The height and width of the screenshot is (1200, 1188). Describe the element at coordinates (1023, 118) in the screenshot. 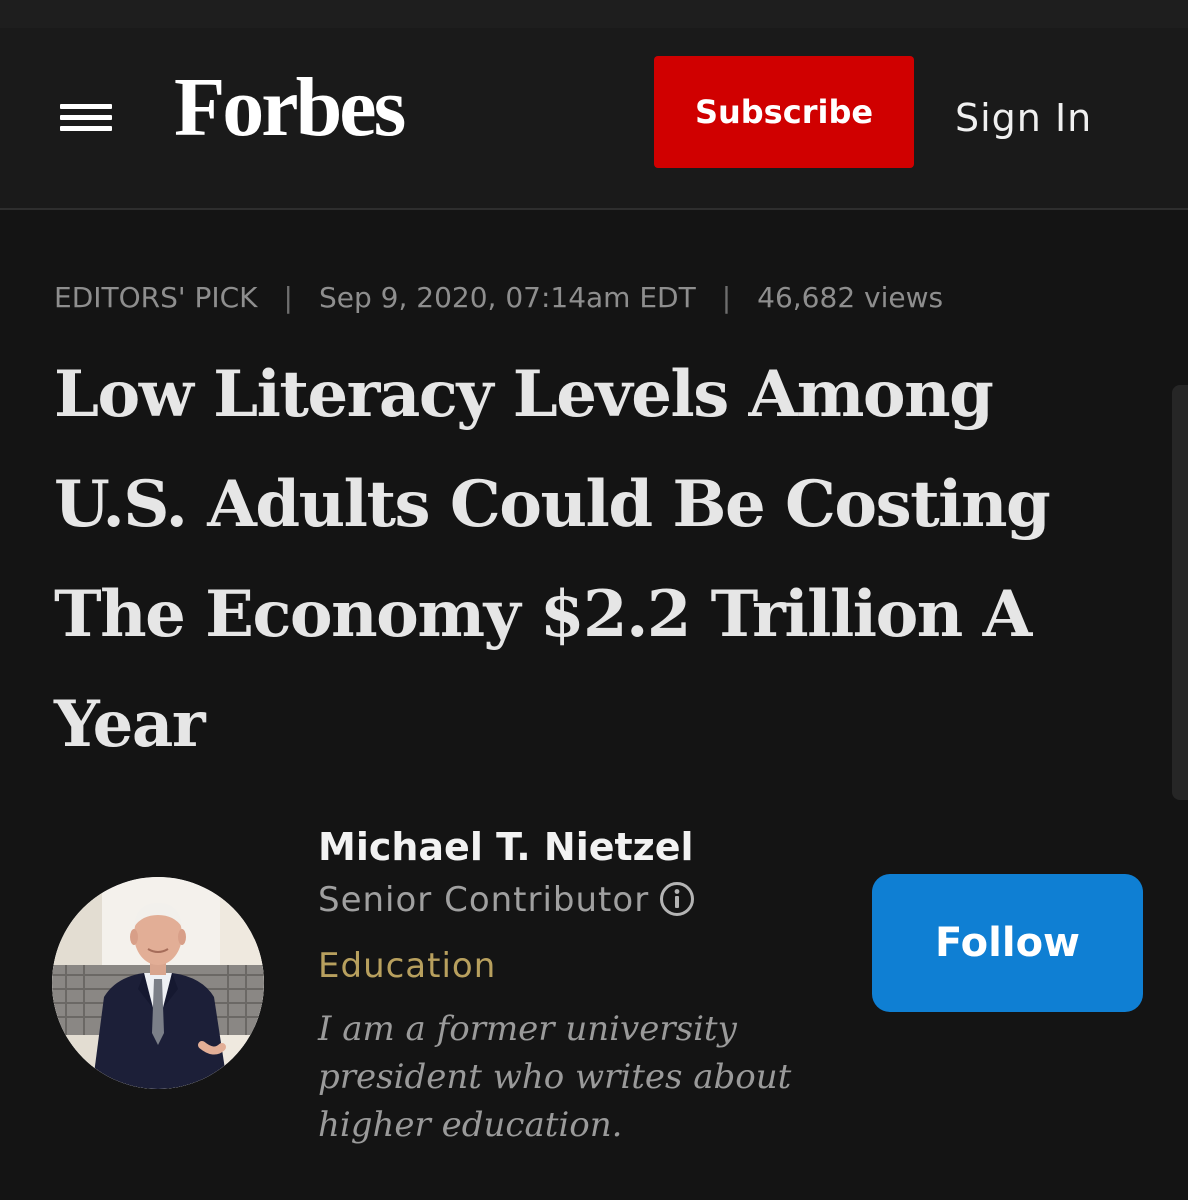

I see `sign-in-link: Sign In` at that location.